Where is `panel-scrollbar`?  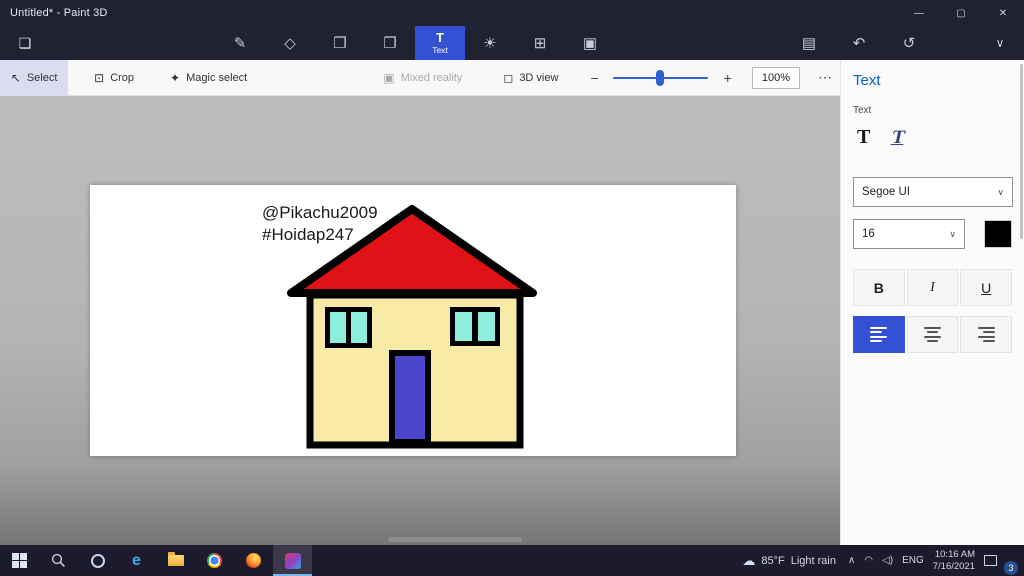 panel-scrollbar is located at coordinates (1021, 151).